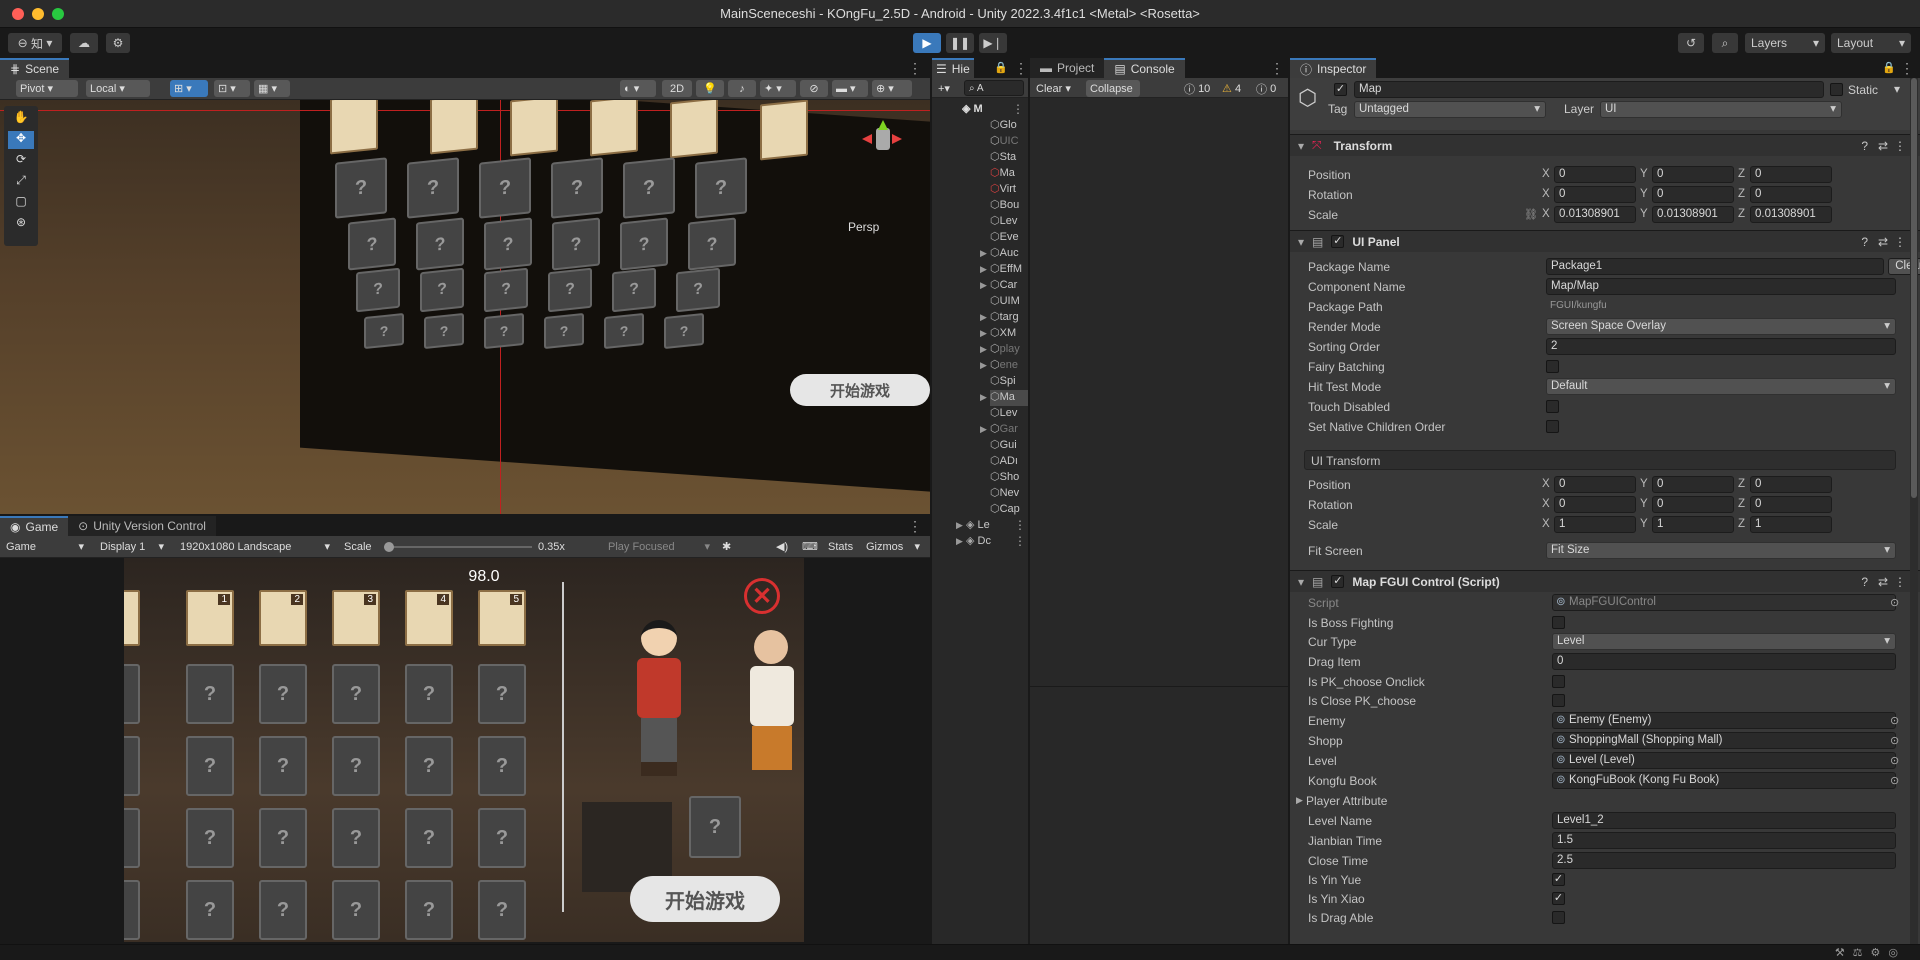  I want to click on tab-console: ▤ Console, so click(1144, 68).